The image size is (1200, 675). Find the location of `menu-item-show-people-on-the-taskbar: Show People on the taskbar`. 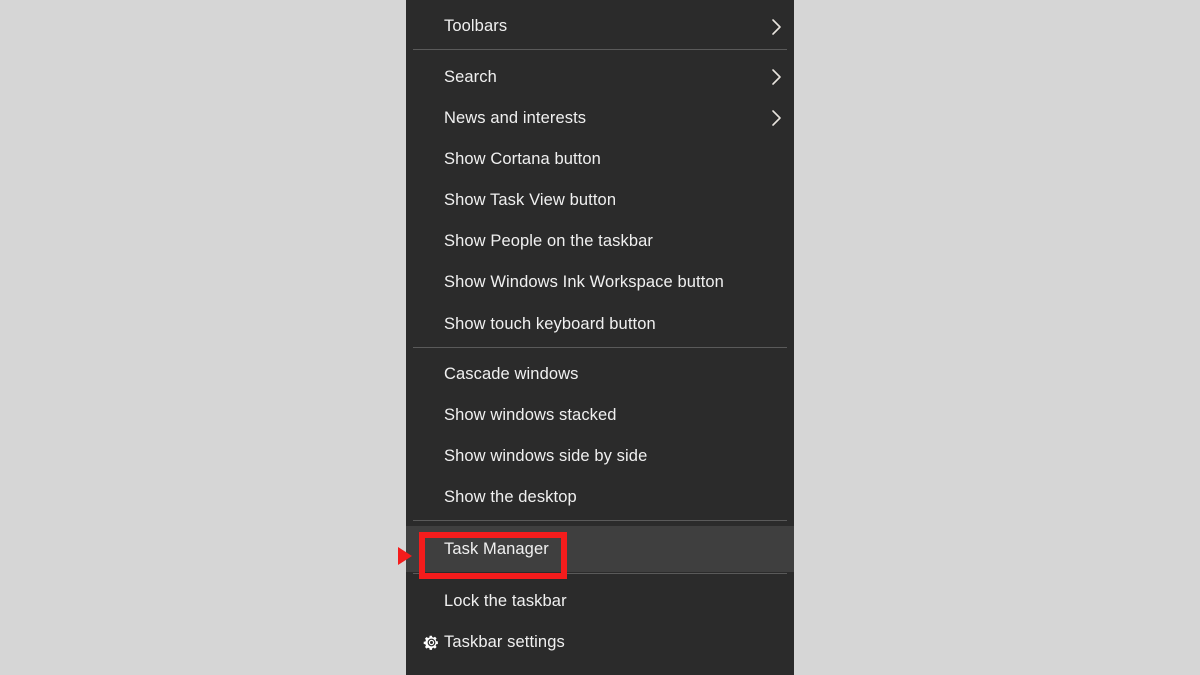

menu-item-show-people-on-the-taskbar: Show People on the taskbar is located at coordinates (600, 241).